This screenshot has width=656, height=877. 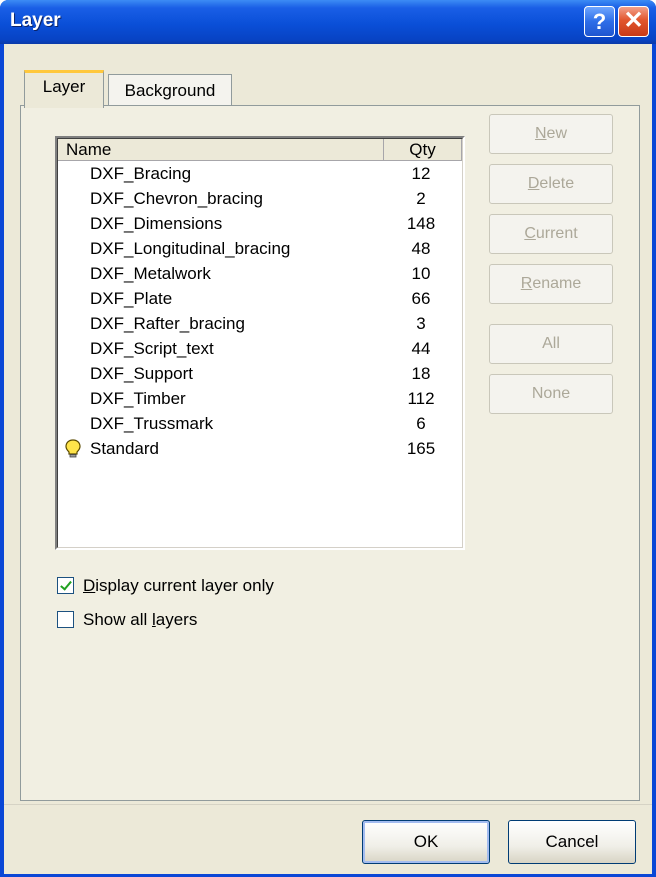 I want to click on rename-button: Rename, so click(x=551, y=284).